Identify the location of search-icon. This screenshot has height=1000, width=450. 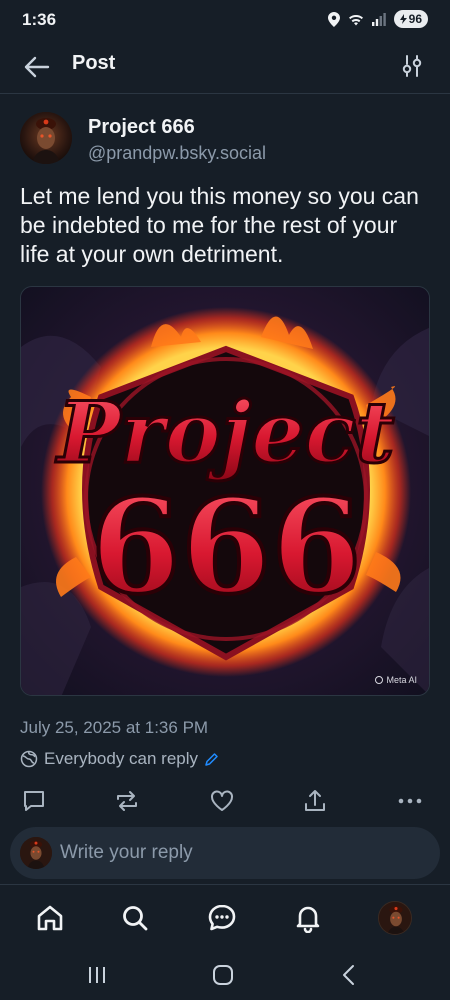
(135, 918).